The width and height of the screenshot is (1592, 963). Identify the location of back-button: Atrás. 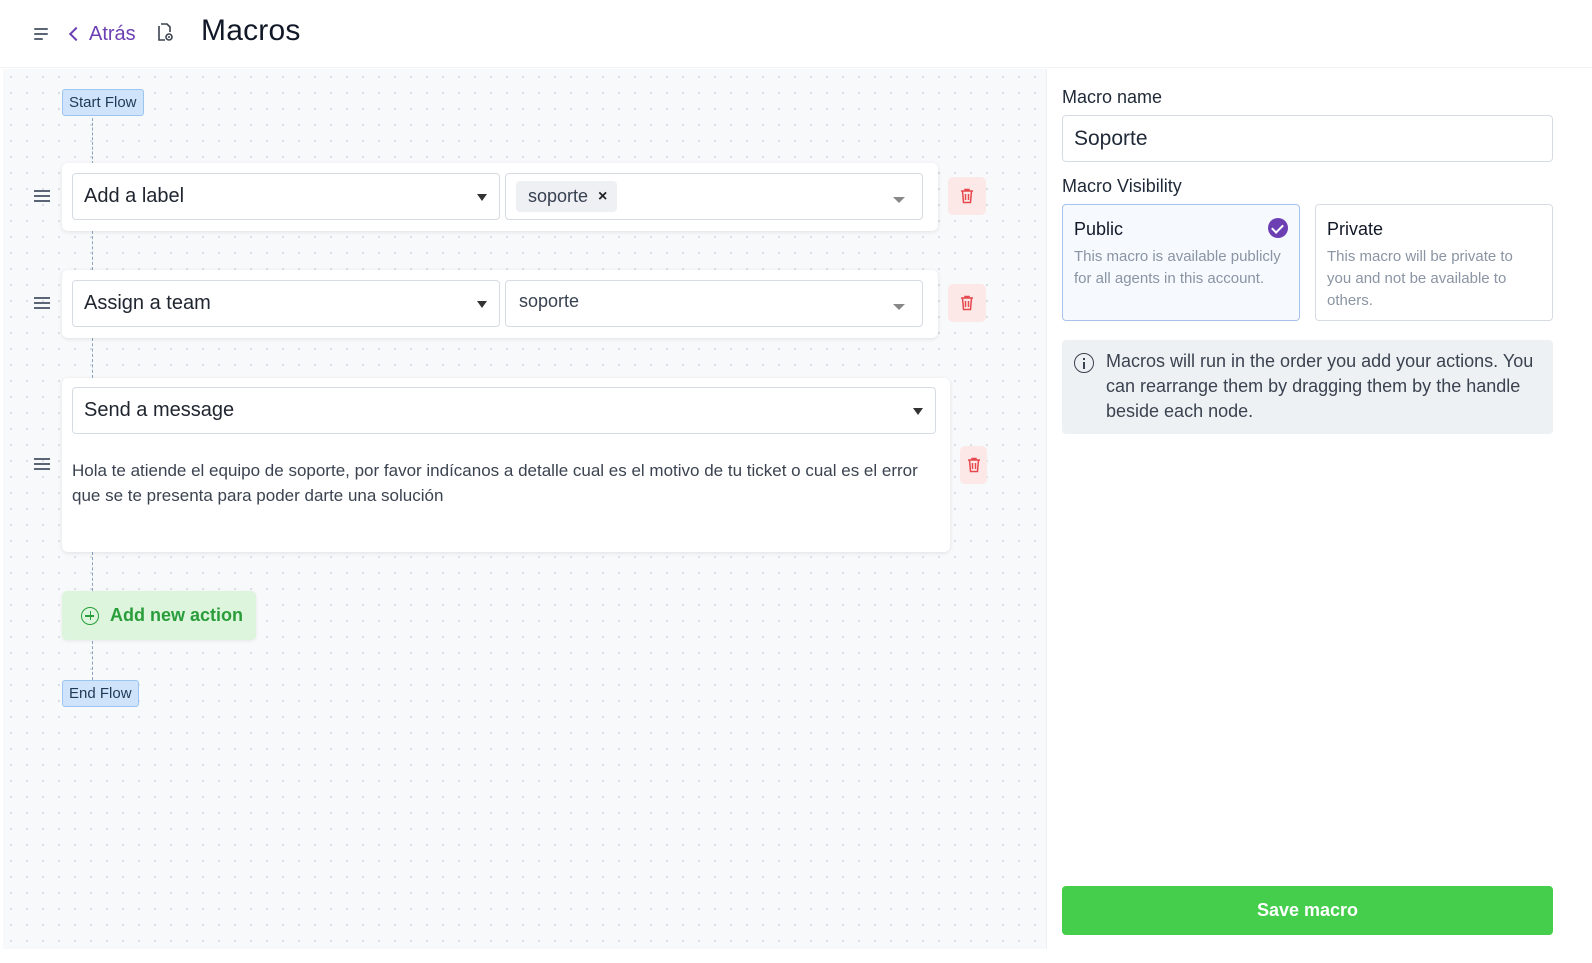
(101, 34).